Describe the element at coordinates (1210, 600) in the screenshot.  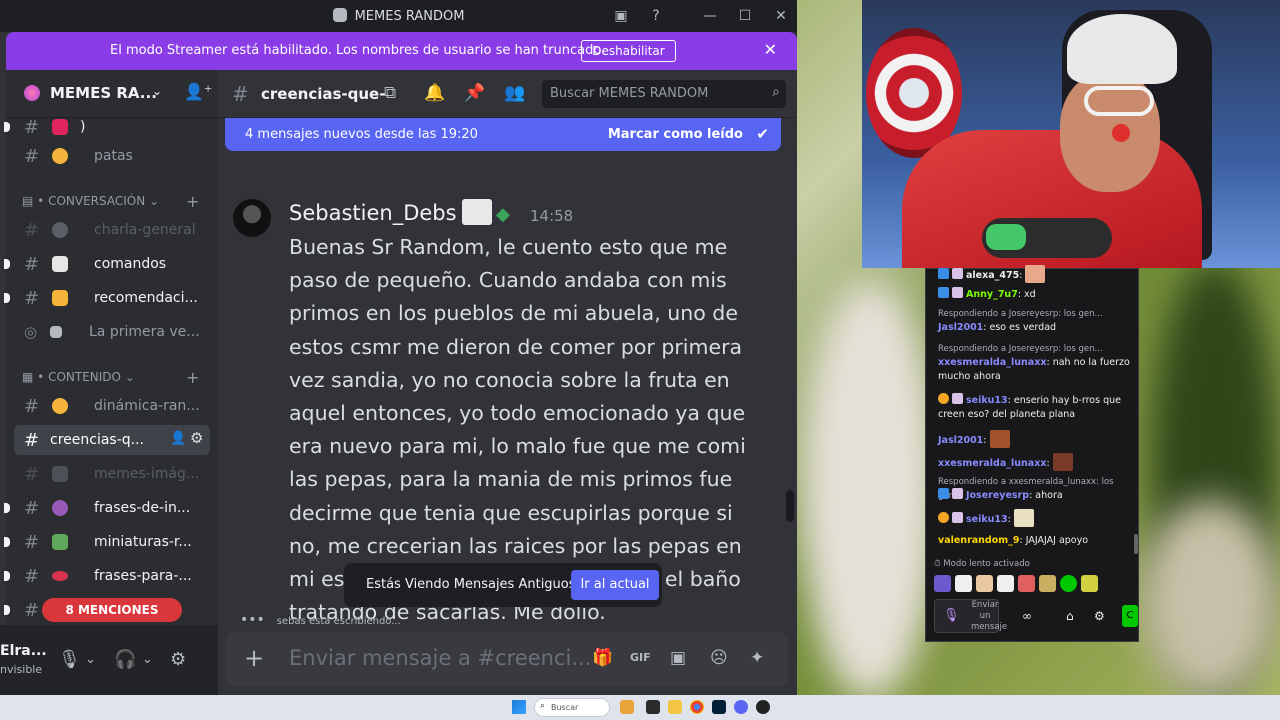
I see `background-blur` at that location.